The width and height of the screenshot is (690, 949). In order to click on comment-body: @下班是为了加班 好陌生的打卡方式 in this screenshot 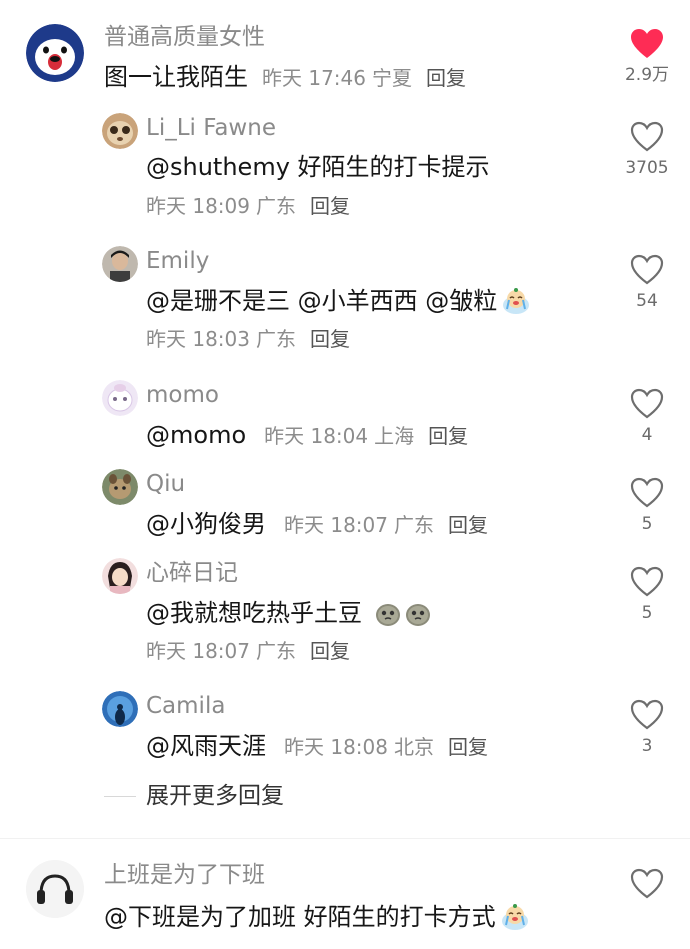, I will do `click(300, 917)`.